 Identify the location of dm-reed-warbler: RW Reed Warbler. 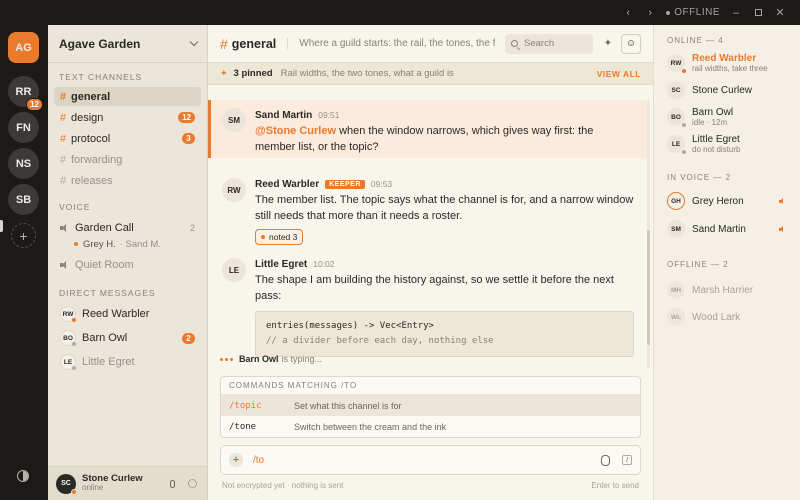
(127, 314).